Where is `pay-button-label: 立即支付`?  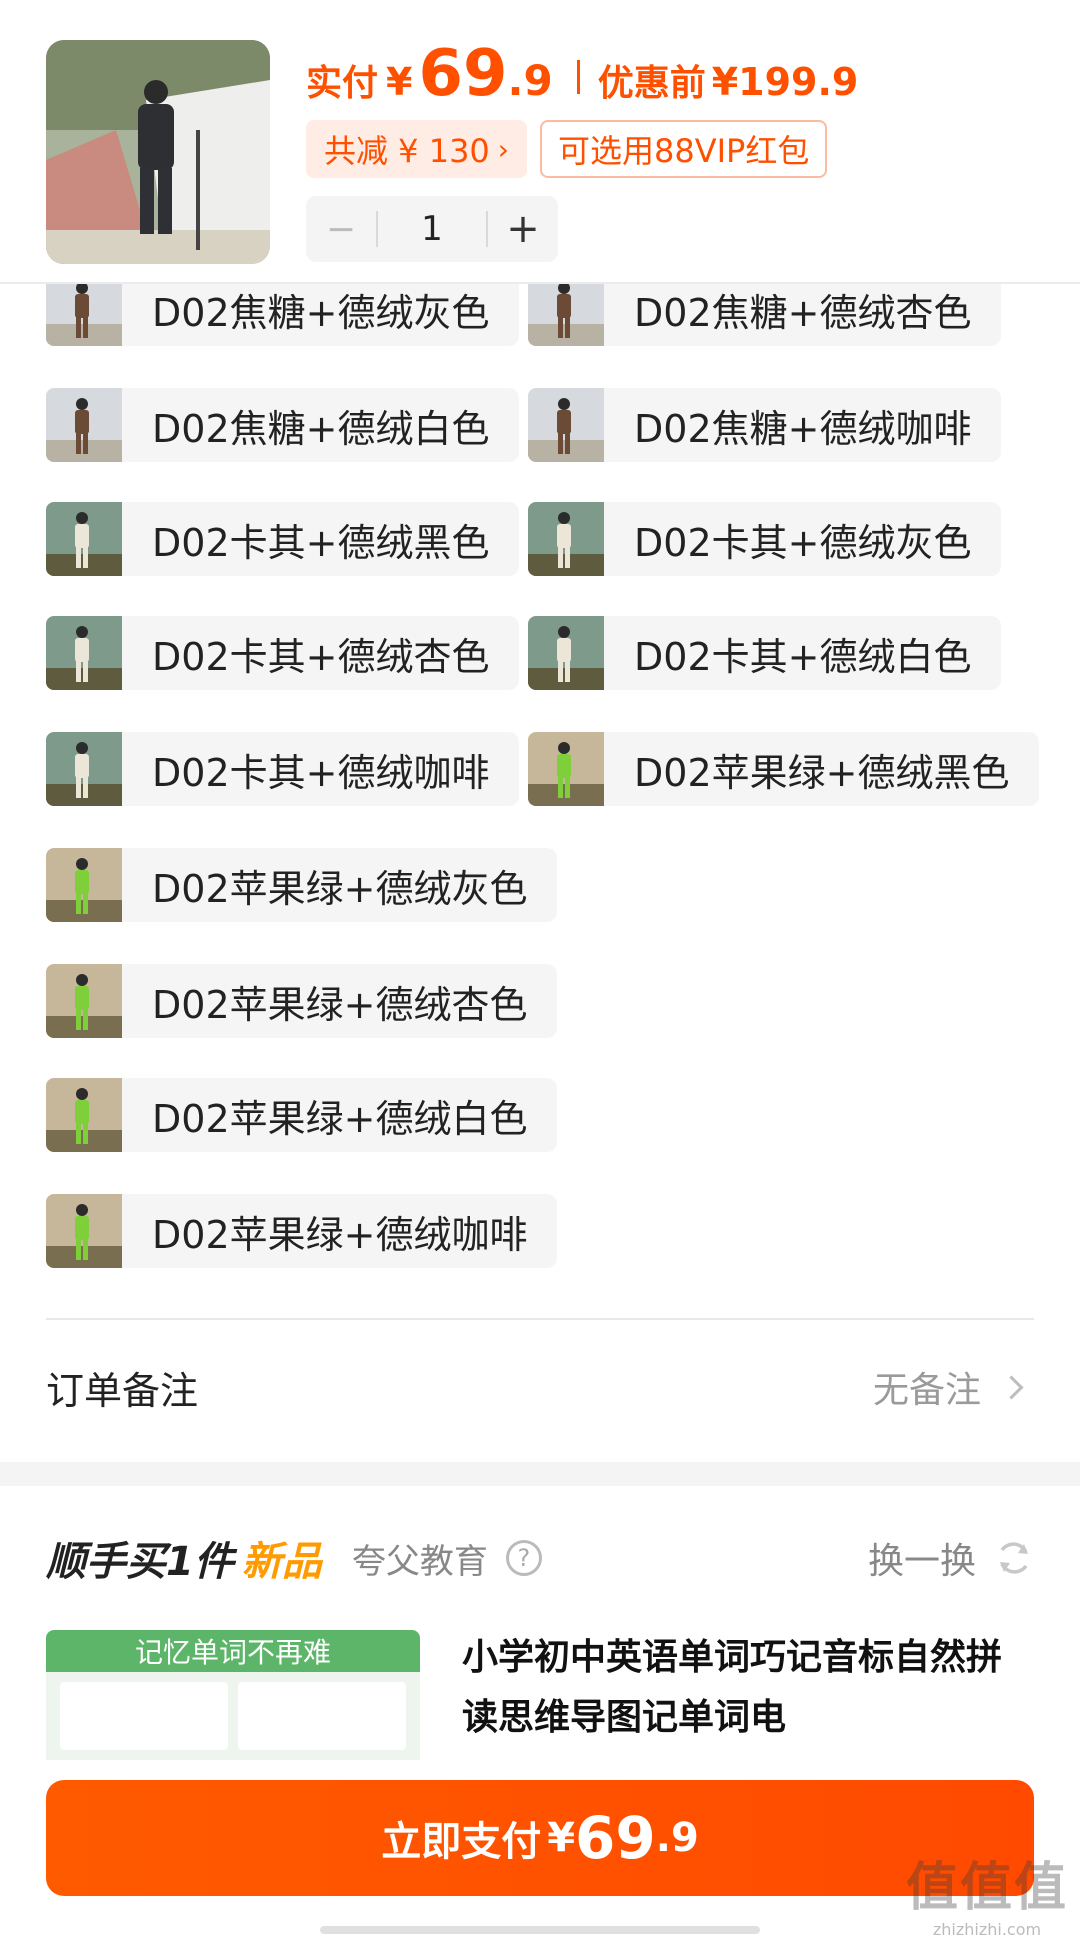 pay-button-label: 立即支付 is located at coordinates (461, 1842).